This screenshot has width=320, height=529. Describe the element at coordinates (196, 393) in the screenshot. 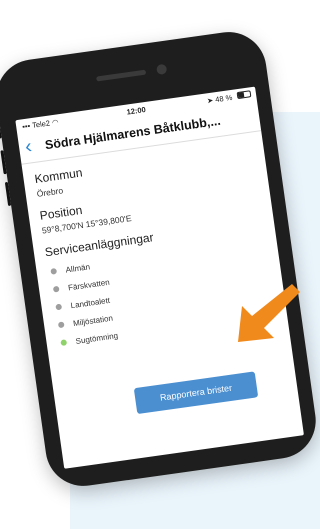

I see `report-issues-button: Rapportera brister` at that location.